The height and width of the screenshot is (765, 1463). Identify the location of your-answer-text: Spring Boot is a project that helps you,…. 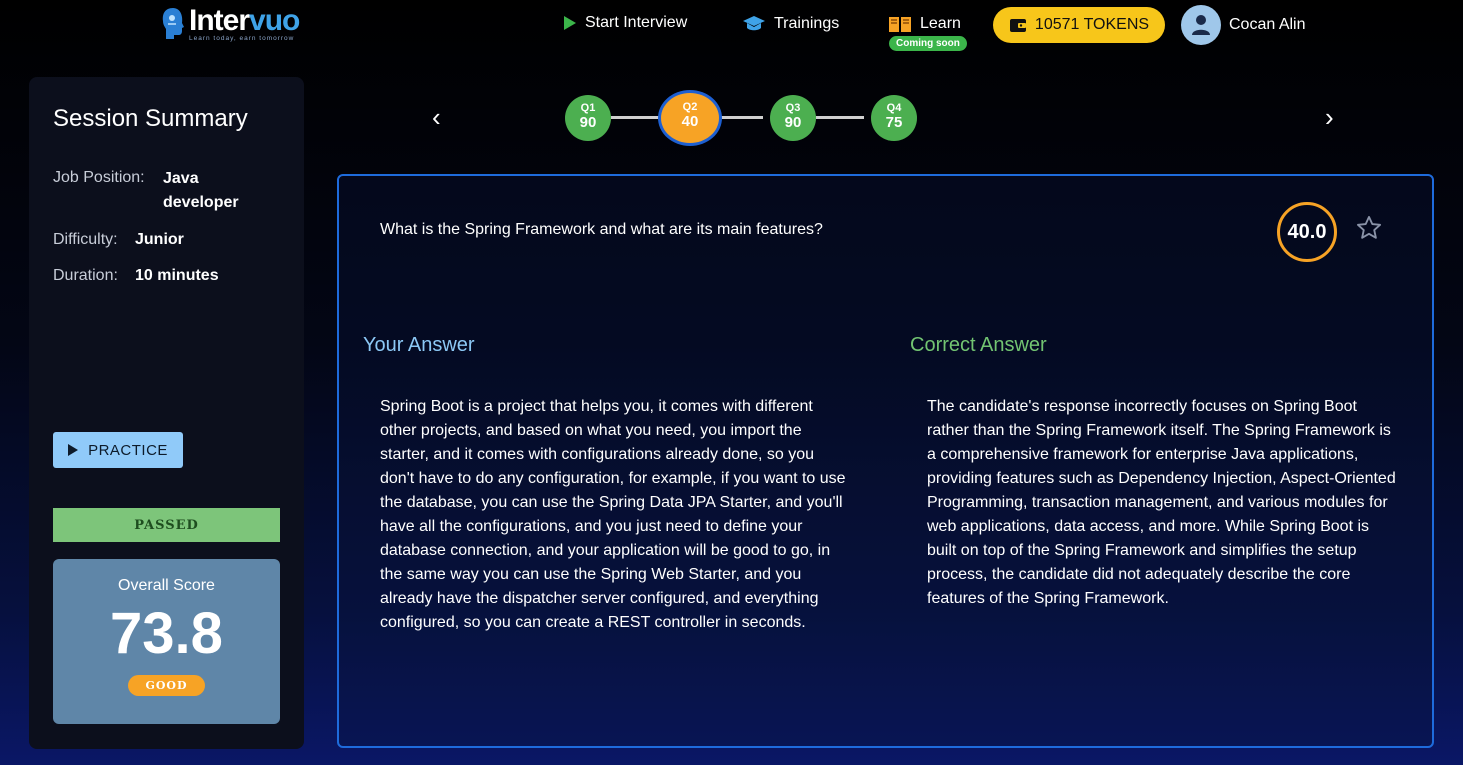
(613, 514).